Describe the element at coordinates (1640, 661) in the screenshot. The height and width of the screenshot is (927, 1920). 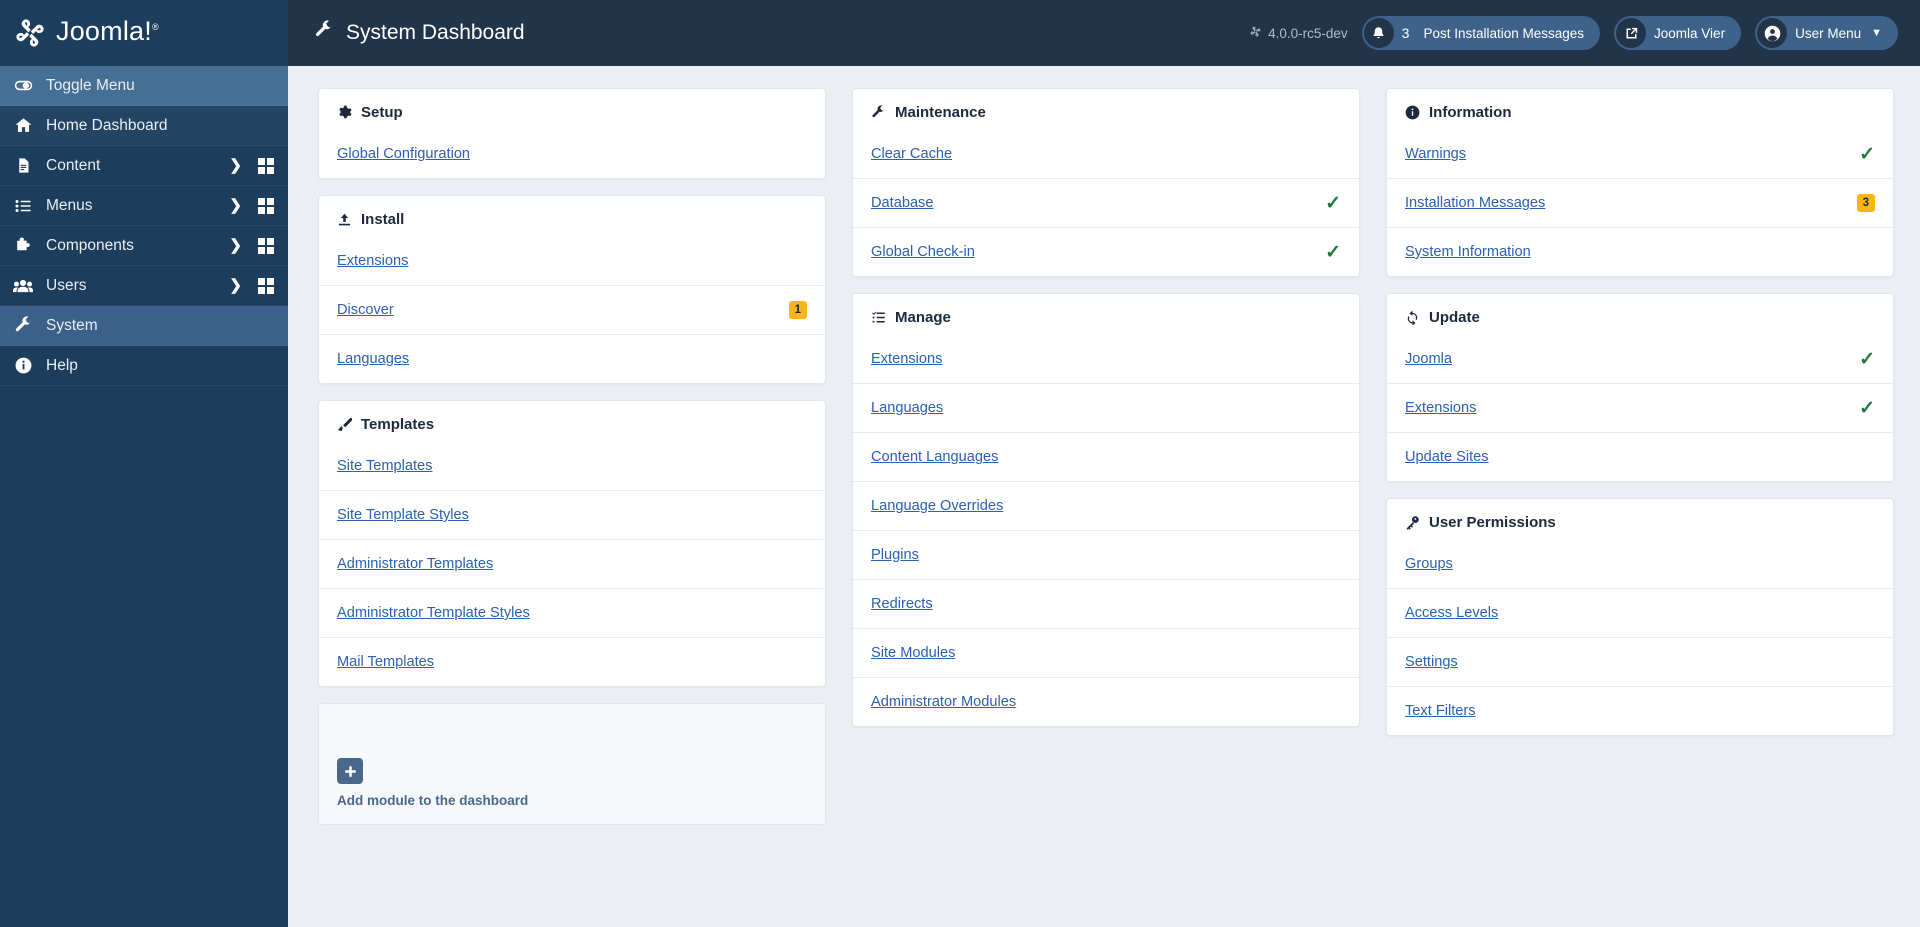
I see `table-row: Settings` at that location.